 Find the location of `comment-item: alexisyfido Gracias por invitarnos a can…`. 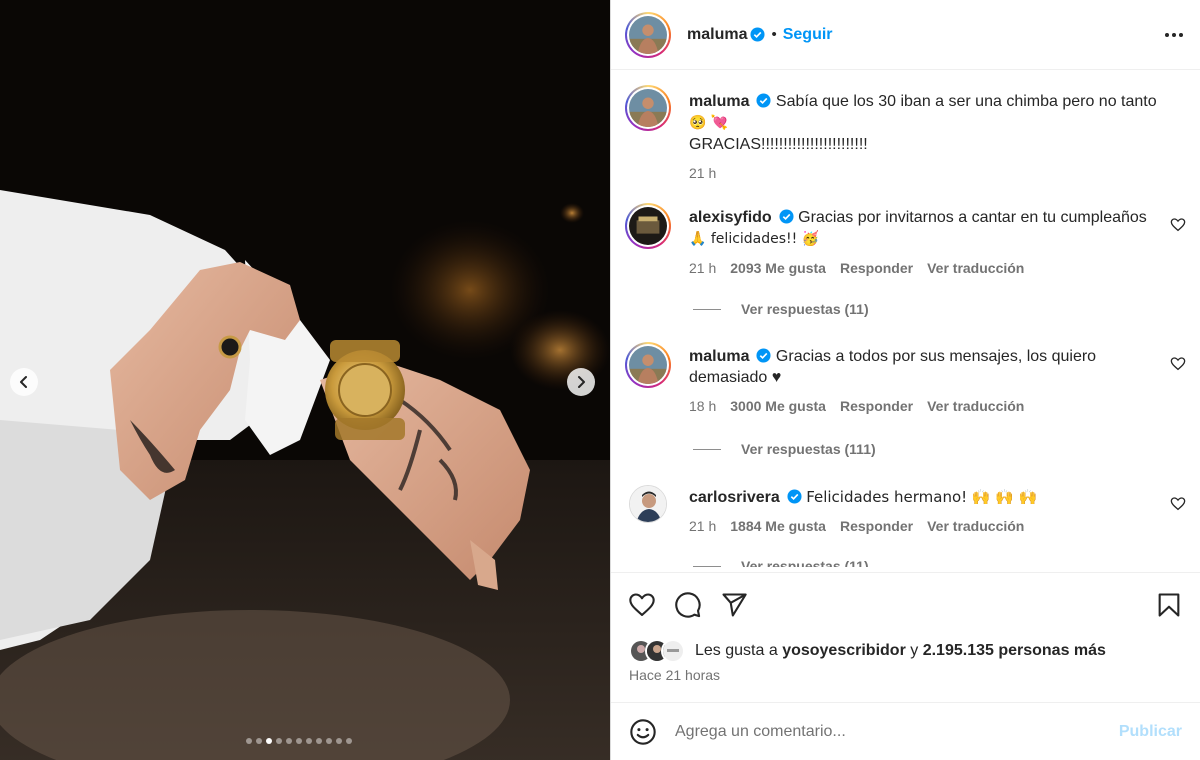

comment-item: alexisyfido Gracias por invitarnos a can… is located at coordinates (905, 241).